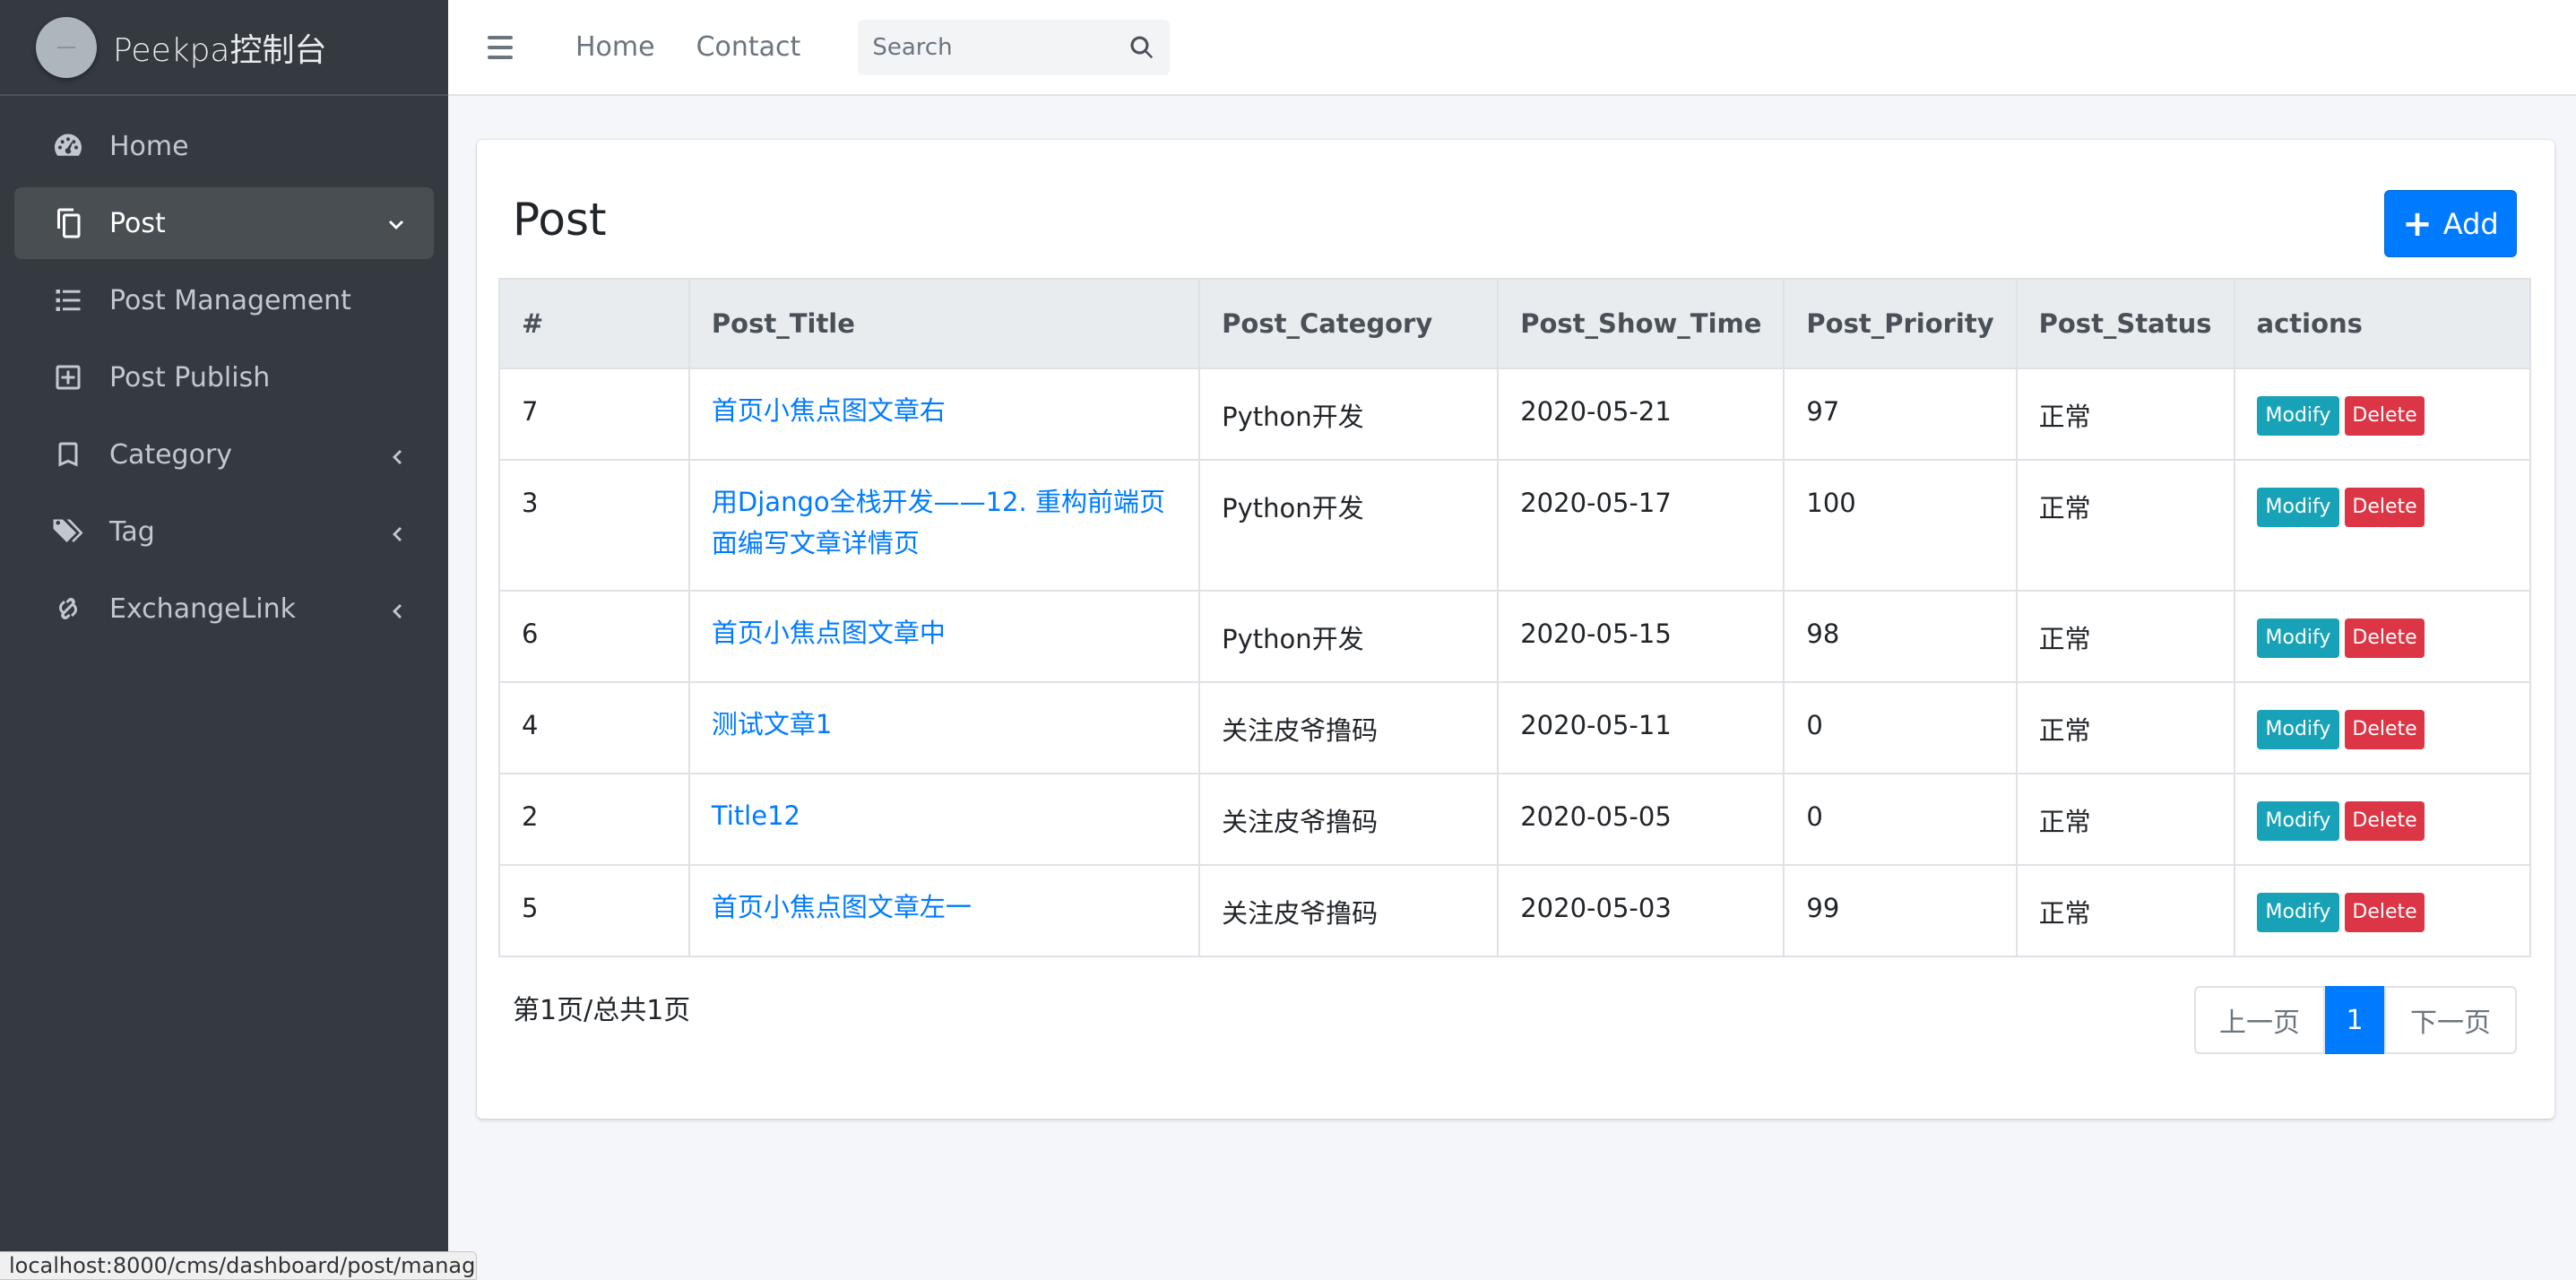 The image size is (2576, 1280). What do you see at coordinates (68, 300) in the screenshot?
I see `list-icon` at bounding box center [68, 300].